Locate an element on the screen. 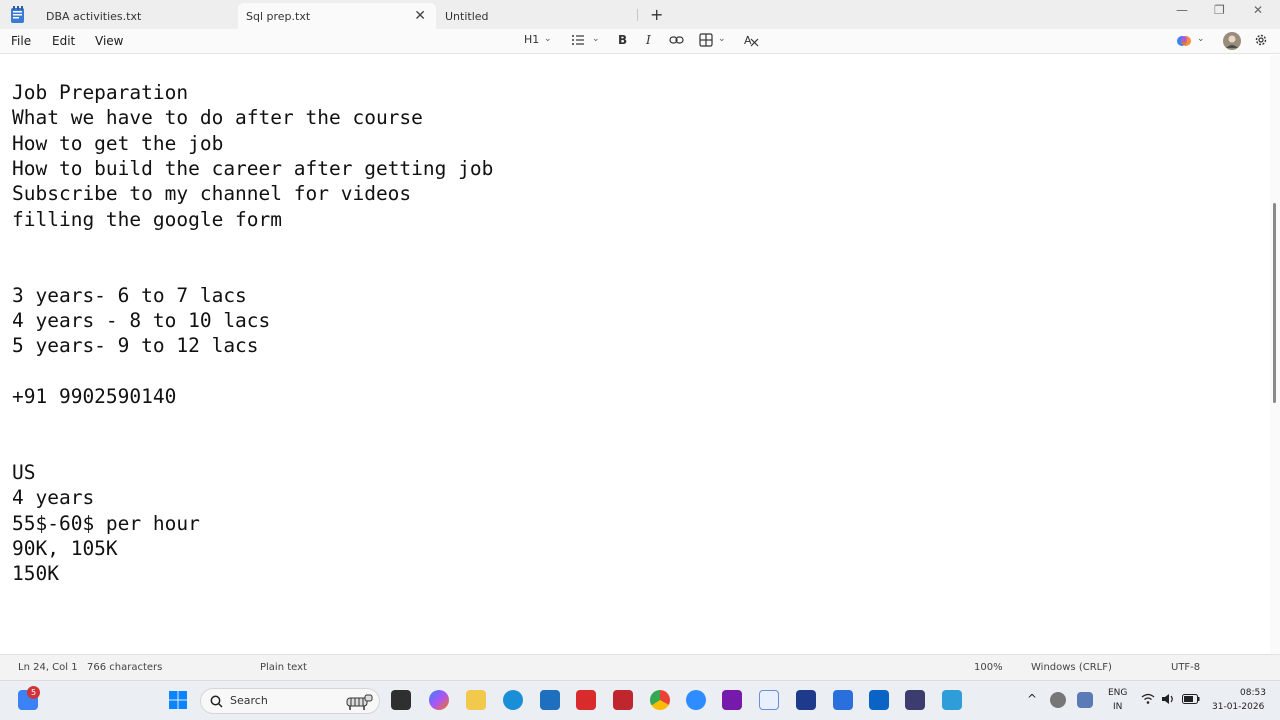 The height and width of the screenshot is (720, 1280). tab-separator is located at coordinates (637, 15).